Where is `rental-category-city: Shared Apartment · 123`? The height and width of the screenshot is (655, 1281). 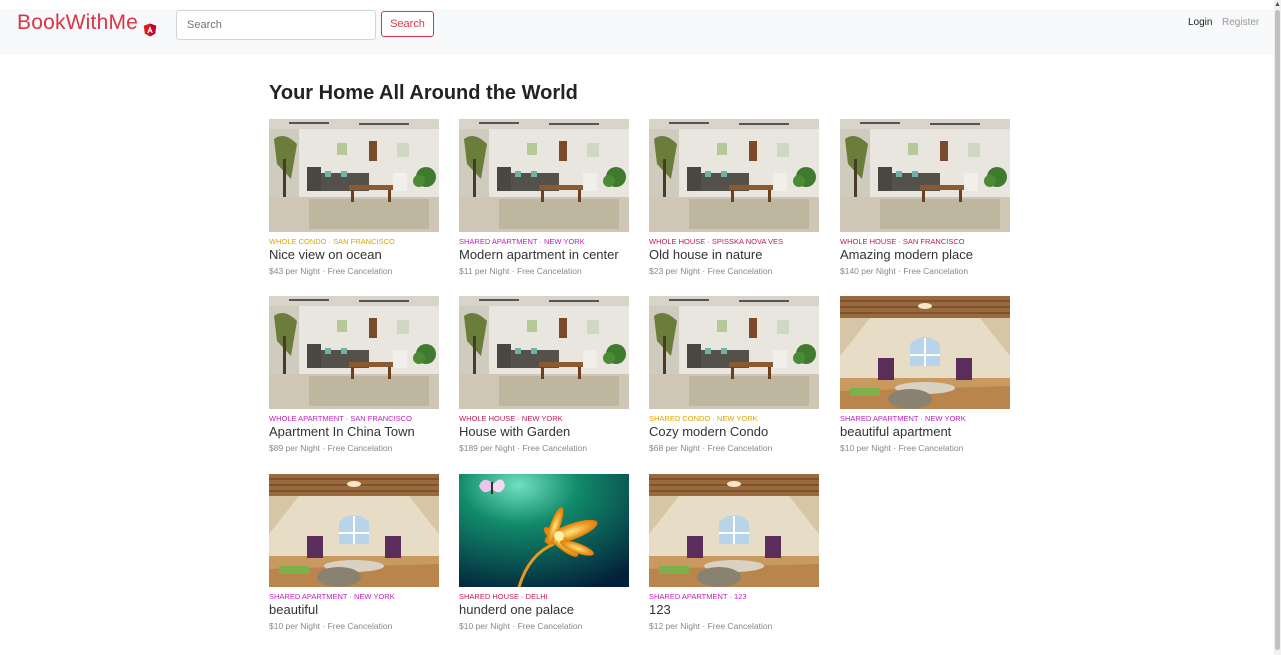 rental-category-city: Shared Apartment · 123 is located at coordinates (698, 596).